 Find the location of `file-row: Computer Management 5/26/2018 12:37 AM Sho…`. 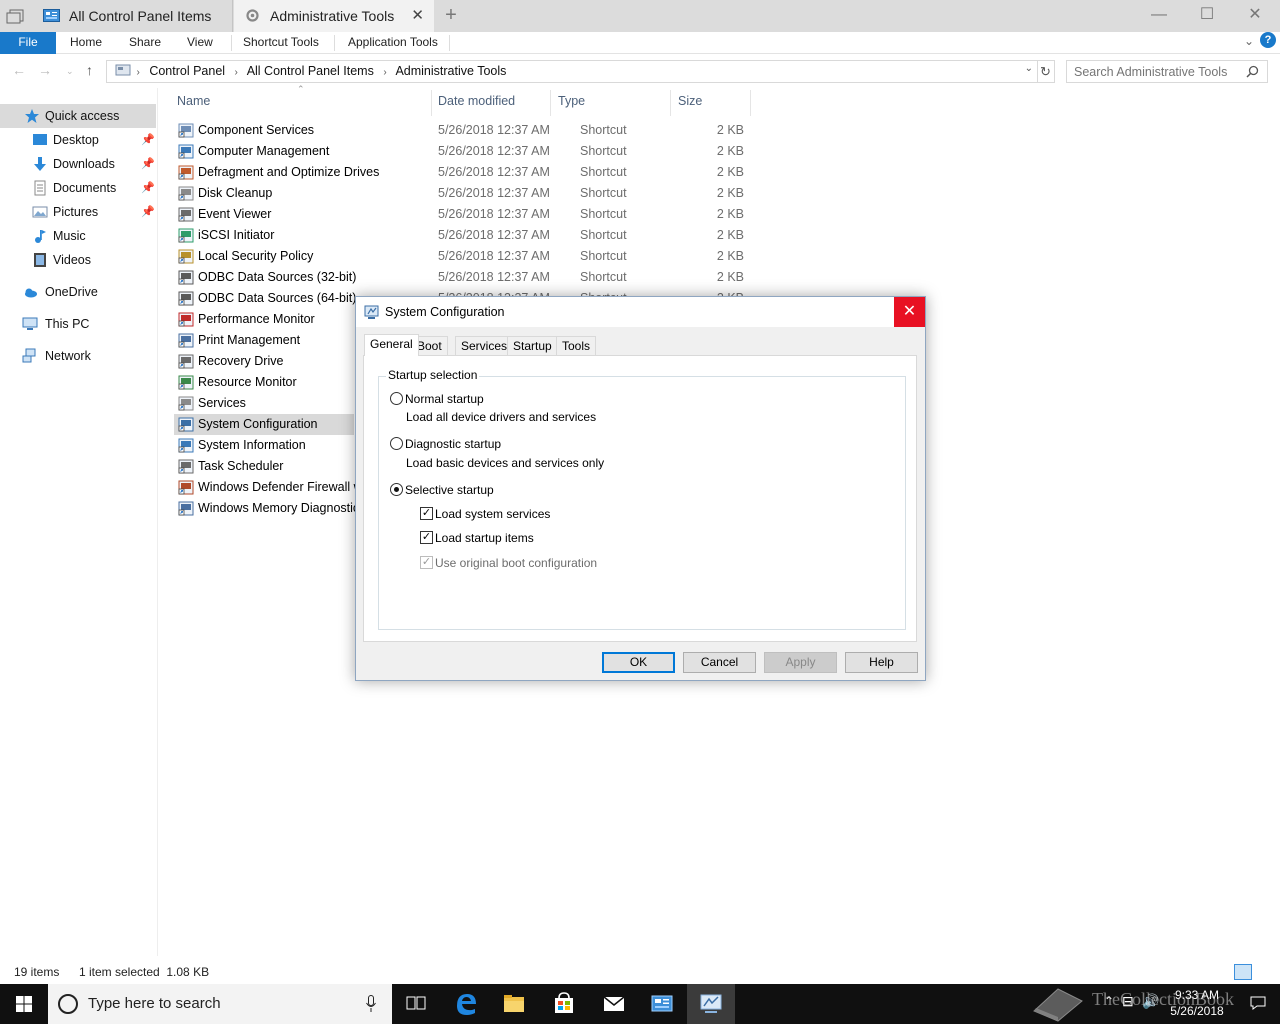

file-row: Computer Management 5/26/2018 12:37 AM Sho… is located at coordinates (464, 151).